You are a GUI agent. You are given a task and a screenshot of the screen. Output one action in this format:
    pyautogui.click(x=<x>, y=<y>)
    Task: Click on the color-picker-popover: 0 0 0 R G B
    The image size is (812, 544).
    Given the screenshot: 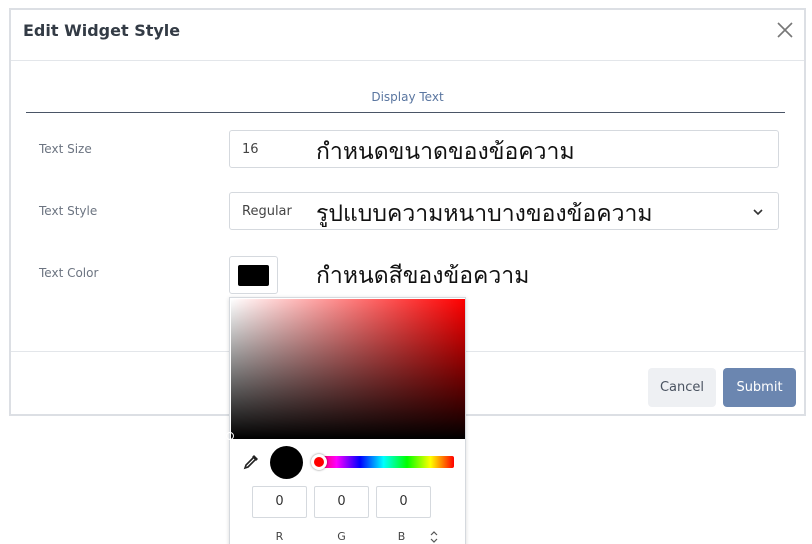 What is the action you would take?
    pyautogui.click(x=346, y=420)
    